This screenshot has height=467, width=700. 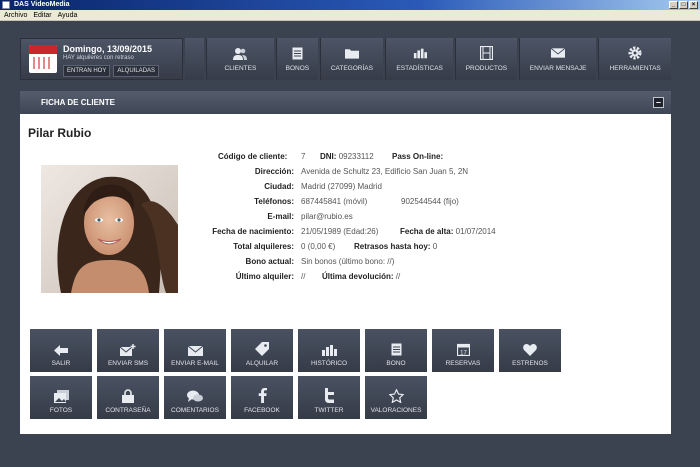 What do you see at coordinates (42, 15) in the screenshot?
I see `menu-editar: Editar` at bounding box center [42, 15].